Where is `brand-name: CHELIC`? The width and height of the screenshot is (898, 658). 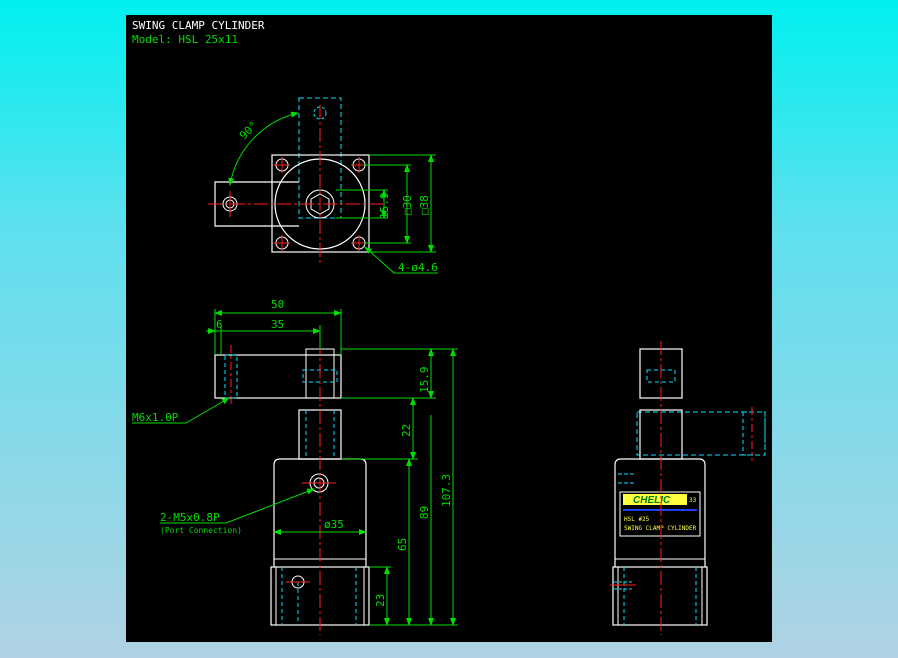 brand-name: CHELIC is located at coordinates (652, 500).